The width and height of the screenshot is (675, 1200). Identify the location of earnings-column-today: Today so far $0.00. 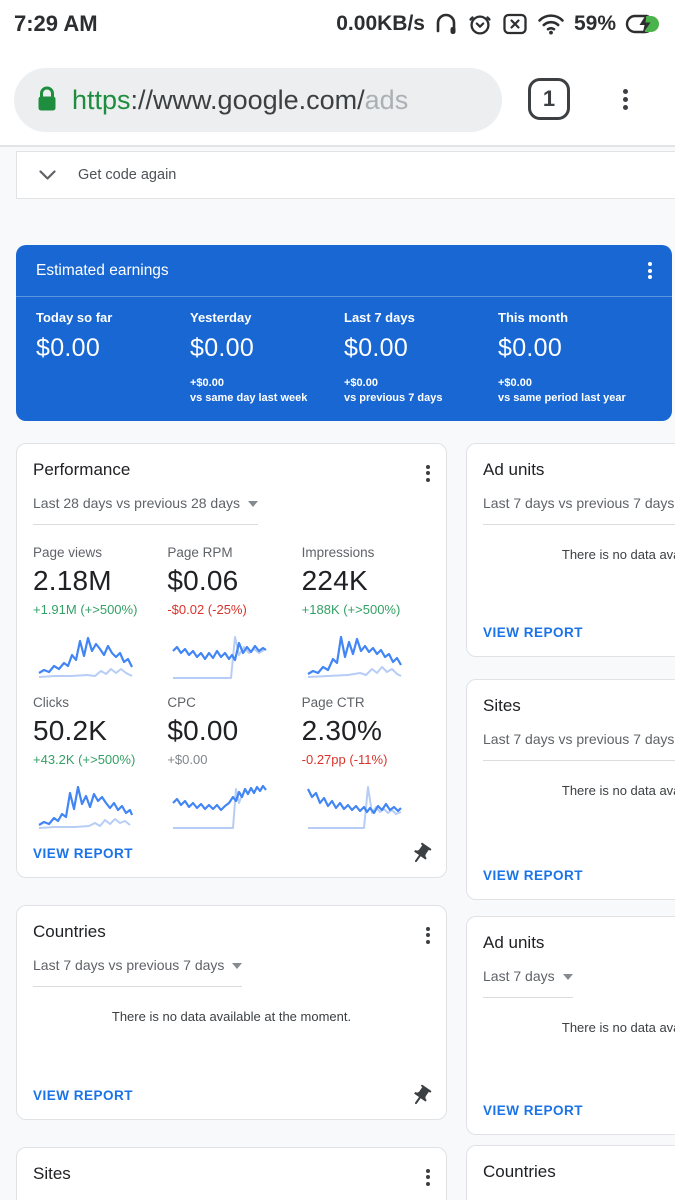
(74, 336).